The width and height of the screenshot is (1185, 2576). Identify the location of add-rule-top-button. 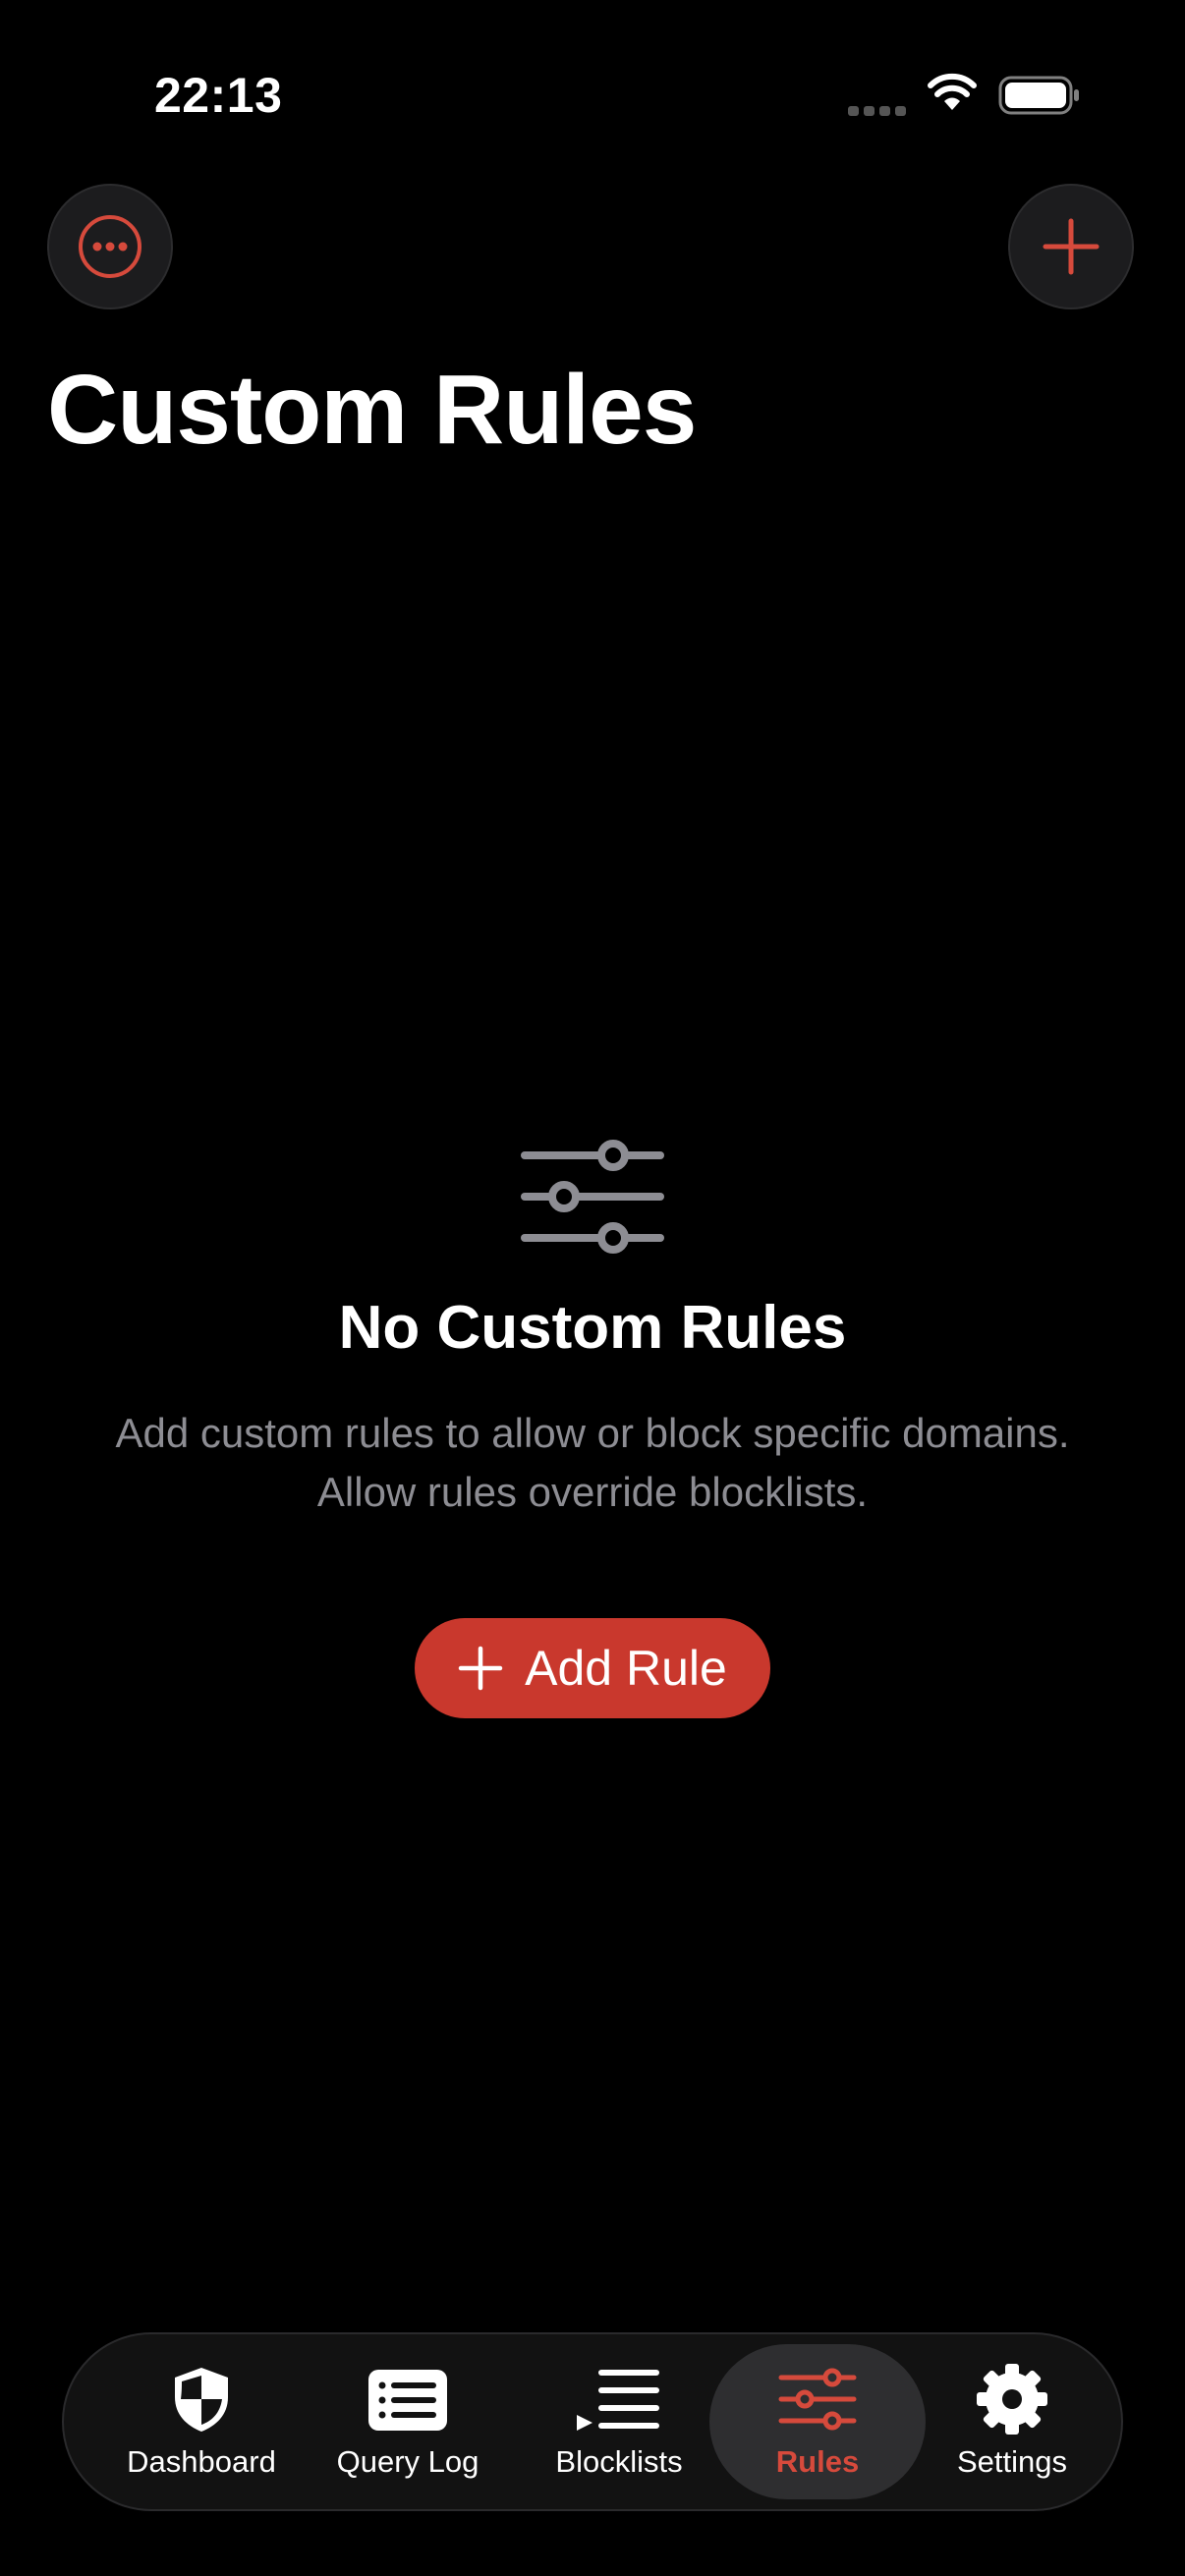
(1071, 246).